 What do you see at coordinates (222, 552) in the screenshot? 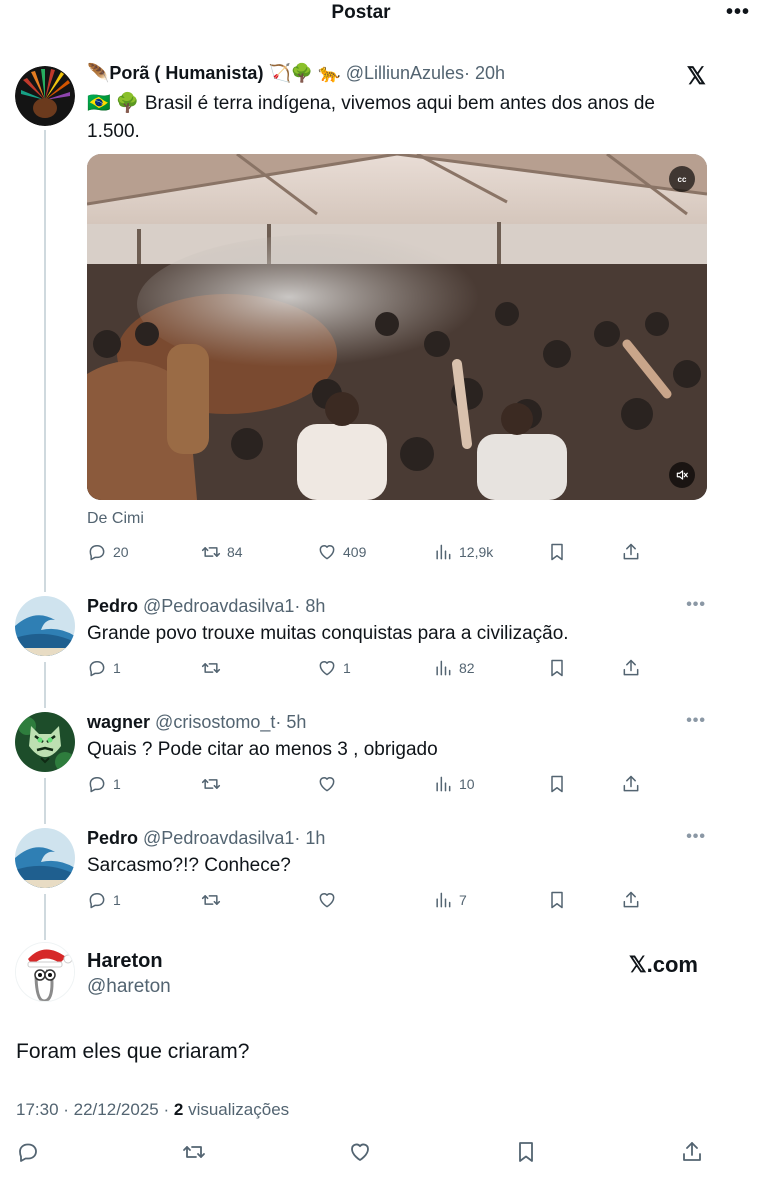
I see `repost-button: 84` at bounding box center [222, 552].